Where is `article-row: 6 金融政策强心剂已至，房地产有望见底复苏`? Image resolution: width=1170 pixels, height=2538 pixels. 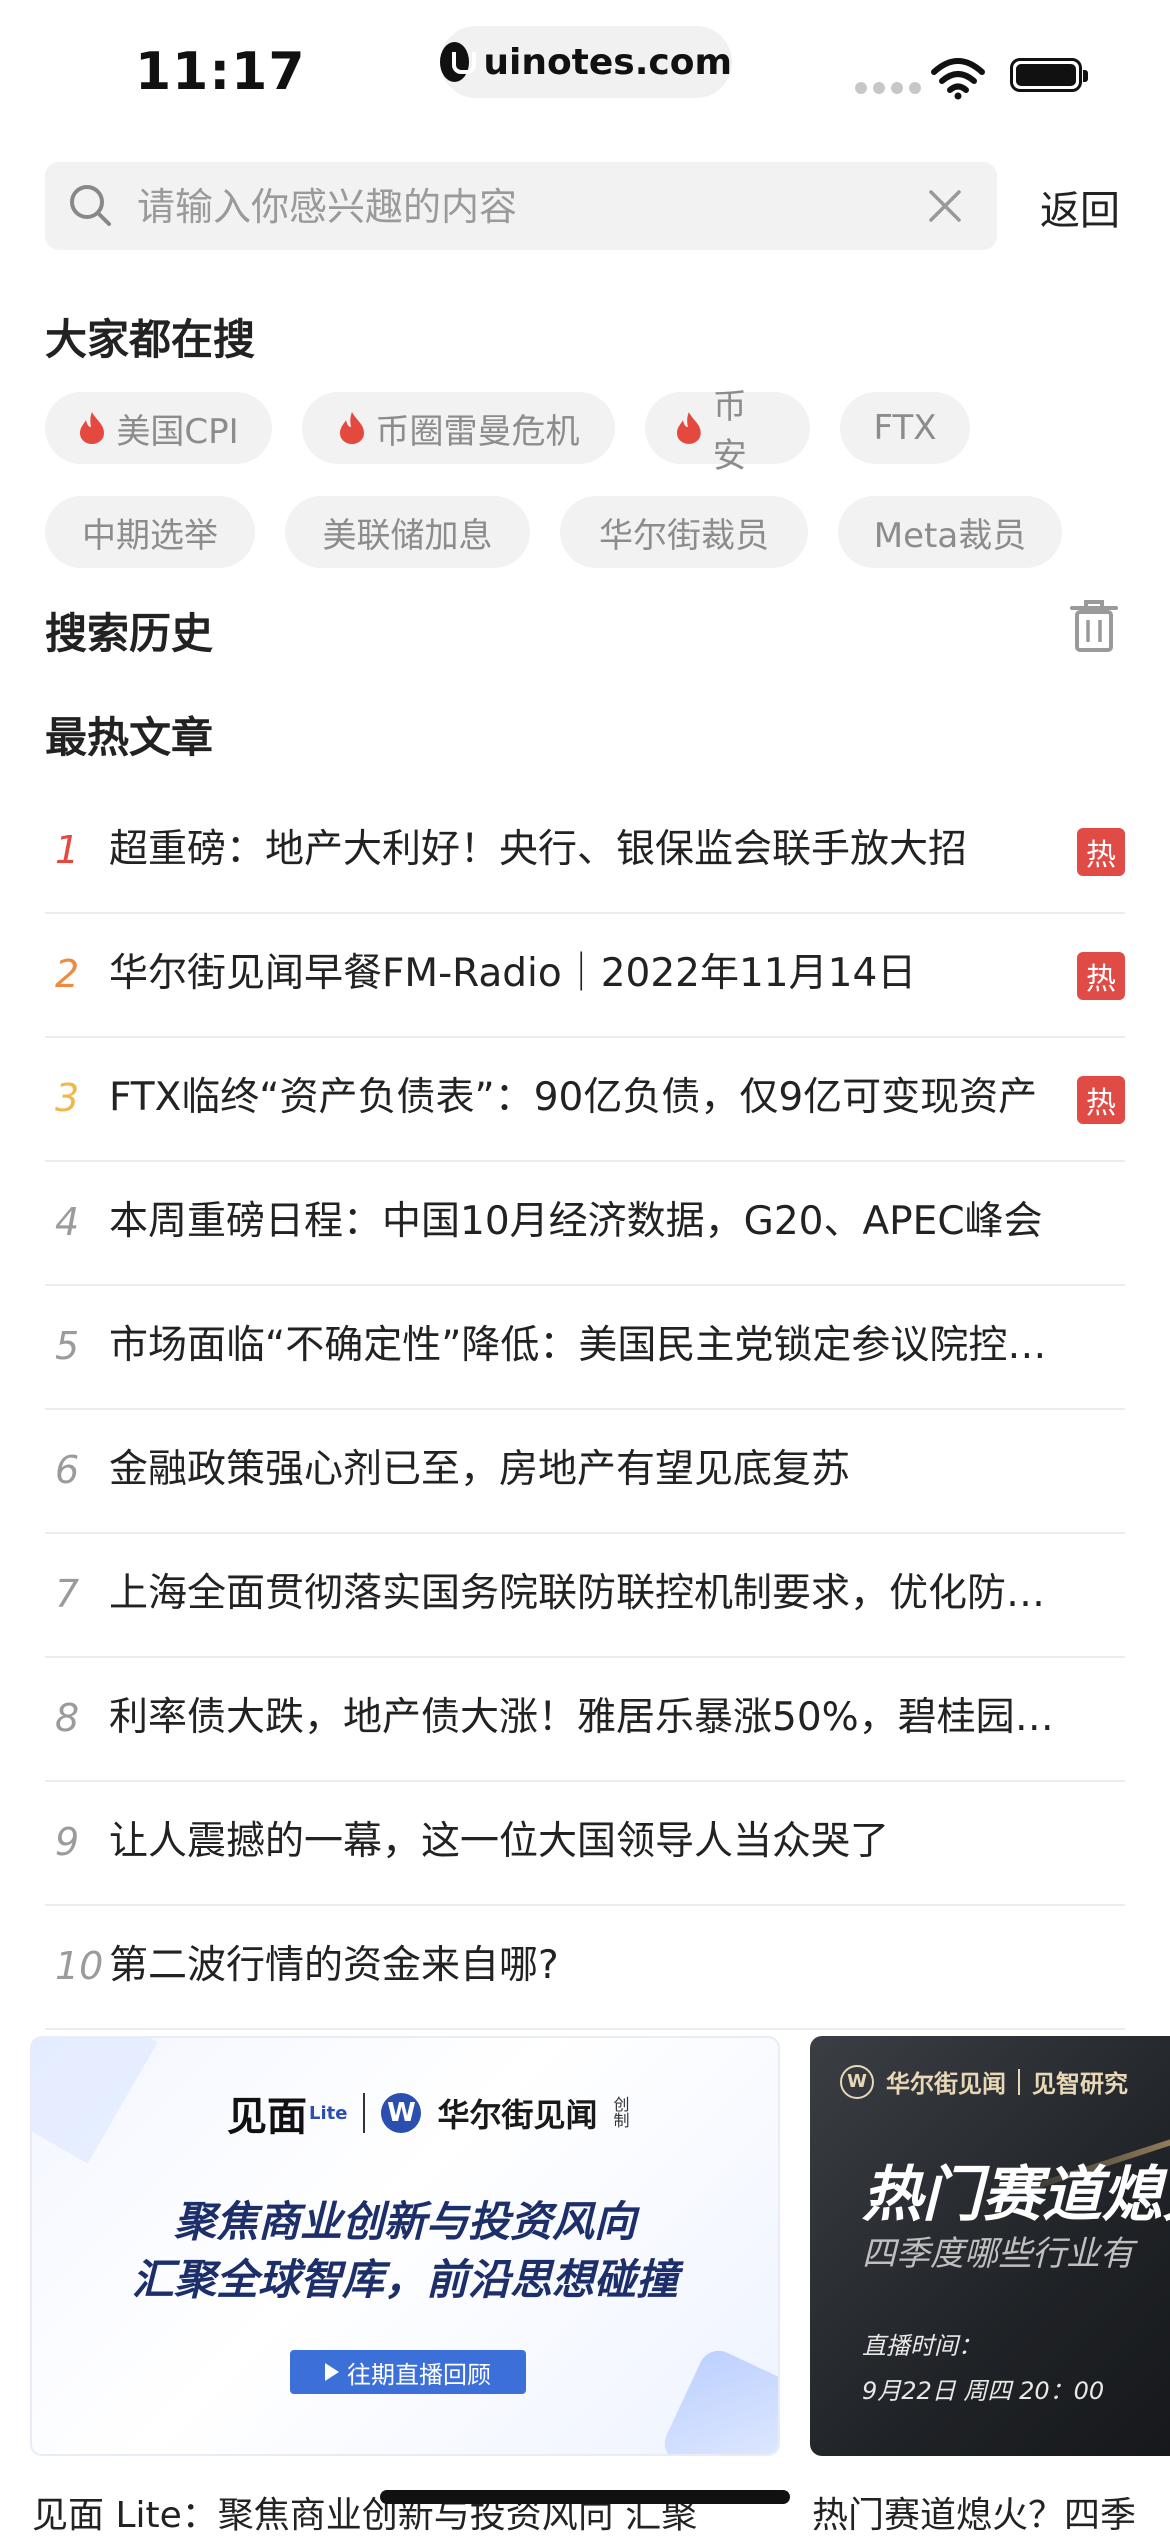
article-row: 6 金融政策强心剂已至，房地产有望见底复苏 is located at coordinates (585, 1472).